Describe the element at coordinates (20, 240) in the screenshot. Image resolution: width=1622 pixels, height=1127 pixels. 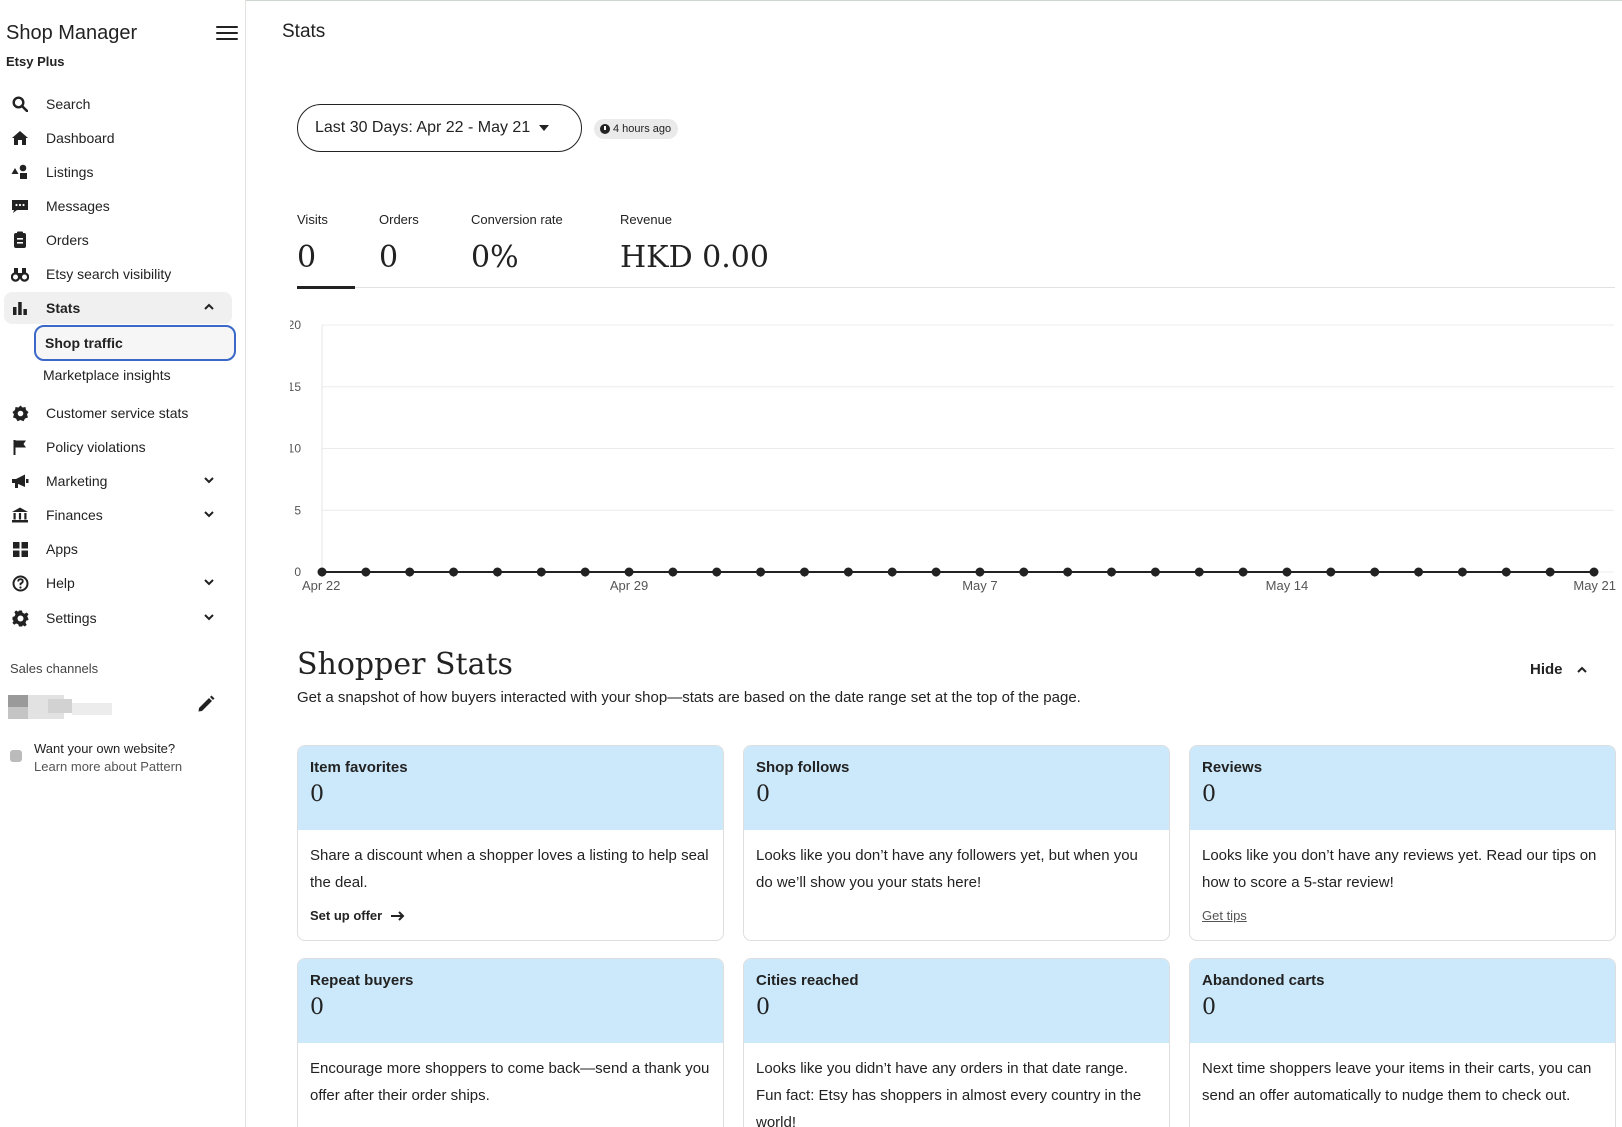
I see `clipboard-icon` at that location.